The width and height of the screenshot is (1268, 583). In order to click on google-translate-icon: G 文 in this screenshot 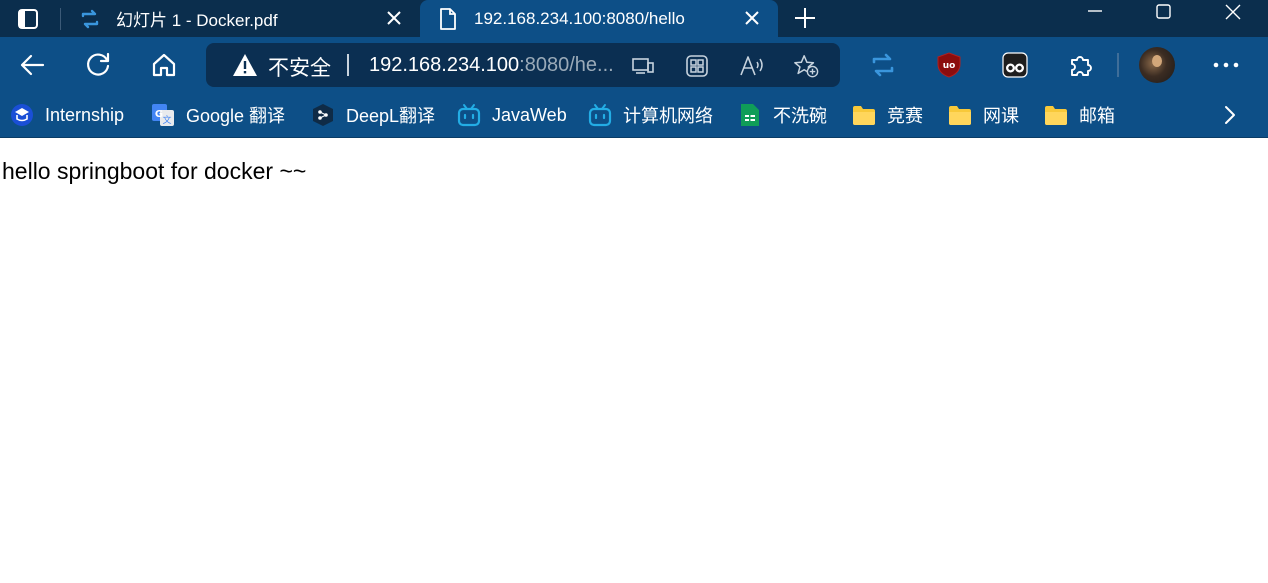, I will do `click(163, 115)`.